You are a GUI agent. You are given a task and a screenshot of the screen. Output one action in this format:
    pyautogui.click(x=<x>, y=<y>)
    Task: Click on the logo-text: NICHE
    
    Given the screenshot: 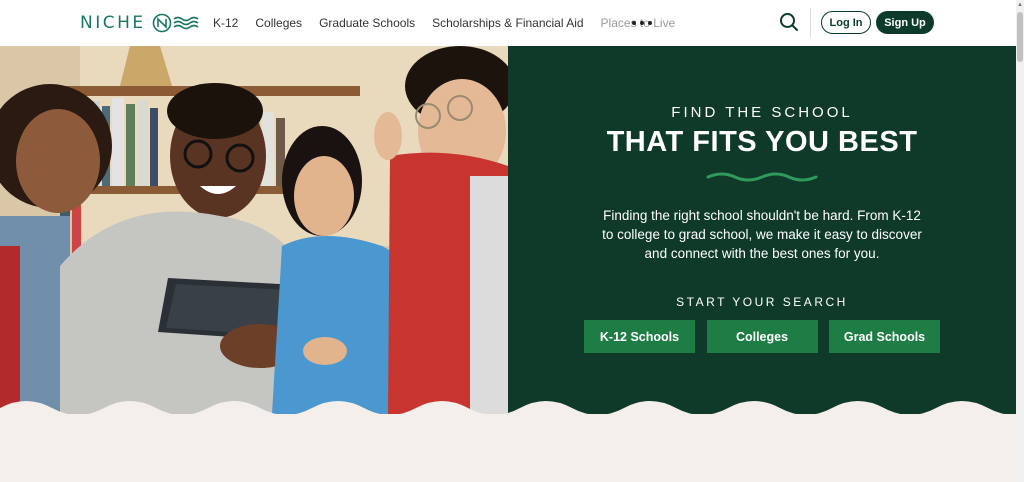 What is the action you would take?
    pyautogui.click(x=113, y=23)
    